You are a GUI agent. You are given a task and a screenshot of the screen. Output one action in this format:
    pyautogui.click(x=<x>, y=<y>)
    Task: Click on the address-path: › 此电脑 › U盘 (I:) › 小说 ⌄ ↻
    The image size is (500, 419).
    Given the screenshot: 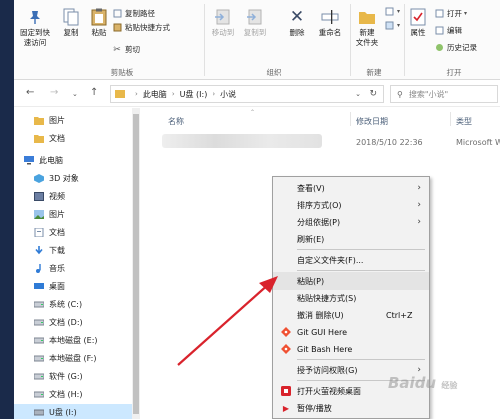 What is the action you would take?
    pyautogui.click(x=247, y=94)
    